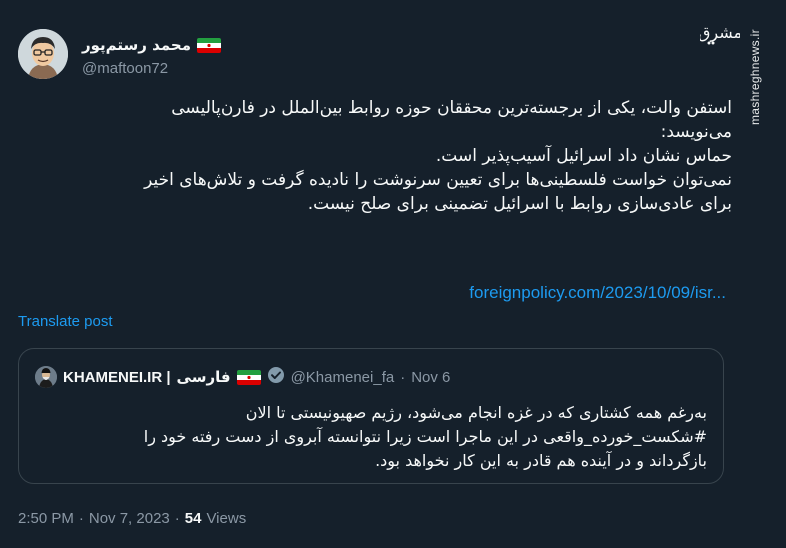 The width and height of the screenshot is (786, 548). I want to click on author-name-row: محمد رستم‌پور, so click(151, 45).